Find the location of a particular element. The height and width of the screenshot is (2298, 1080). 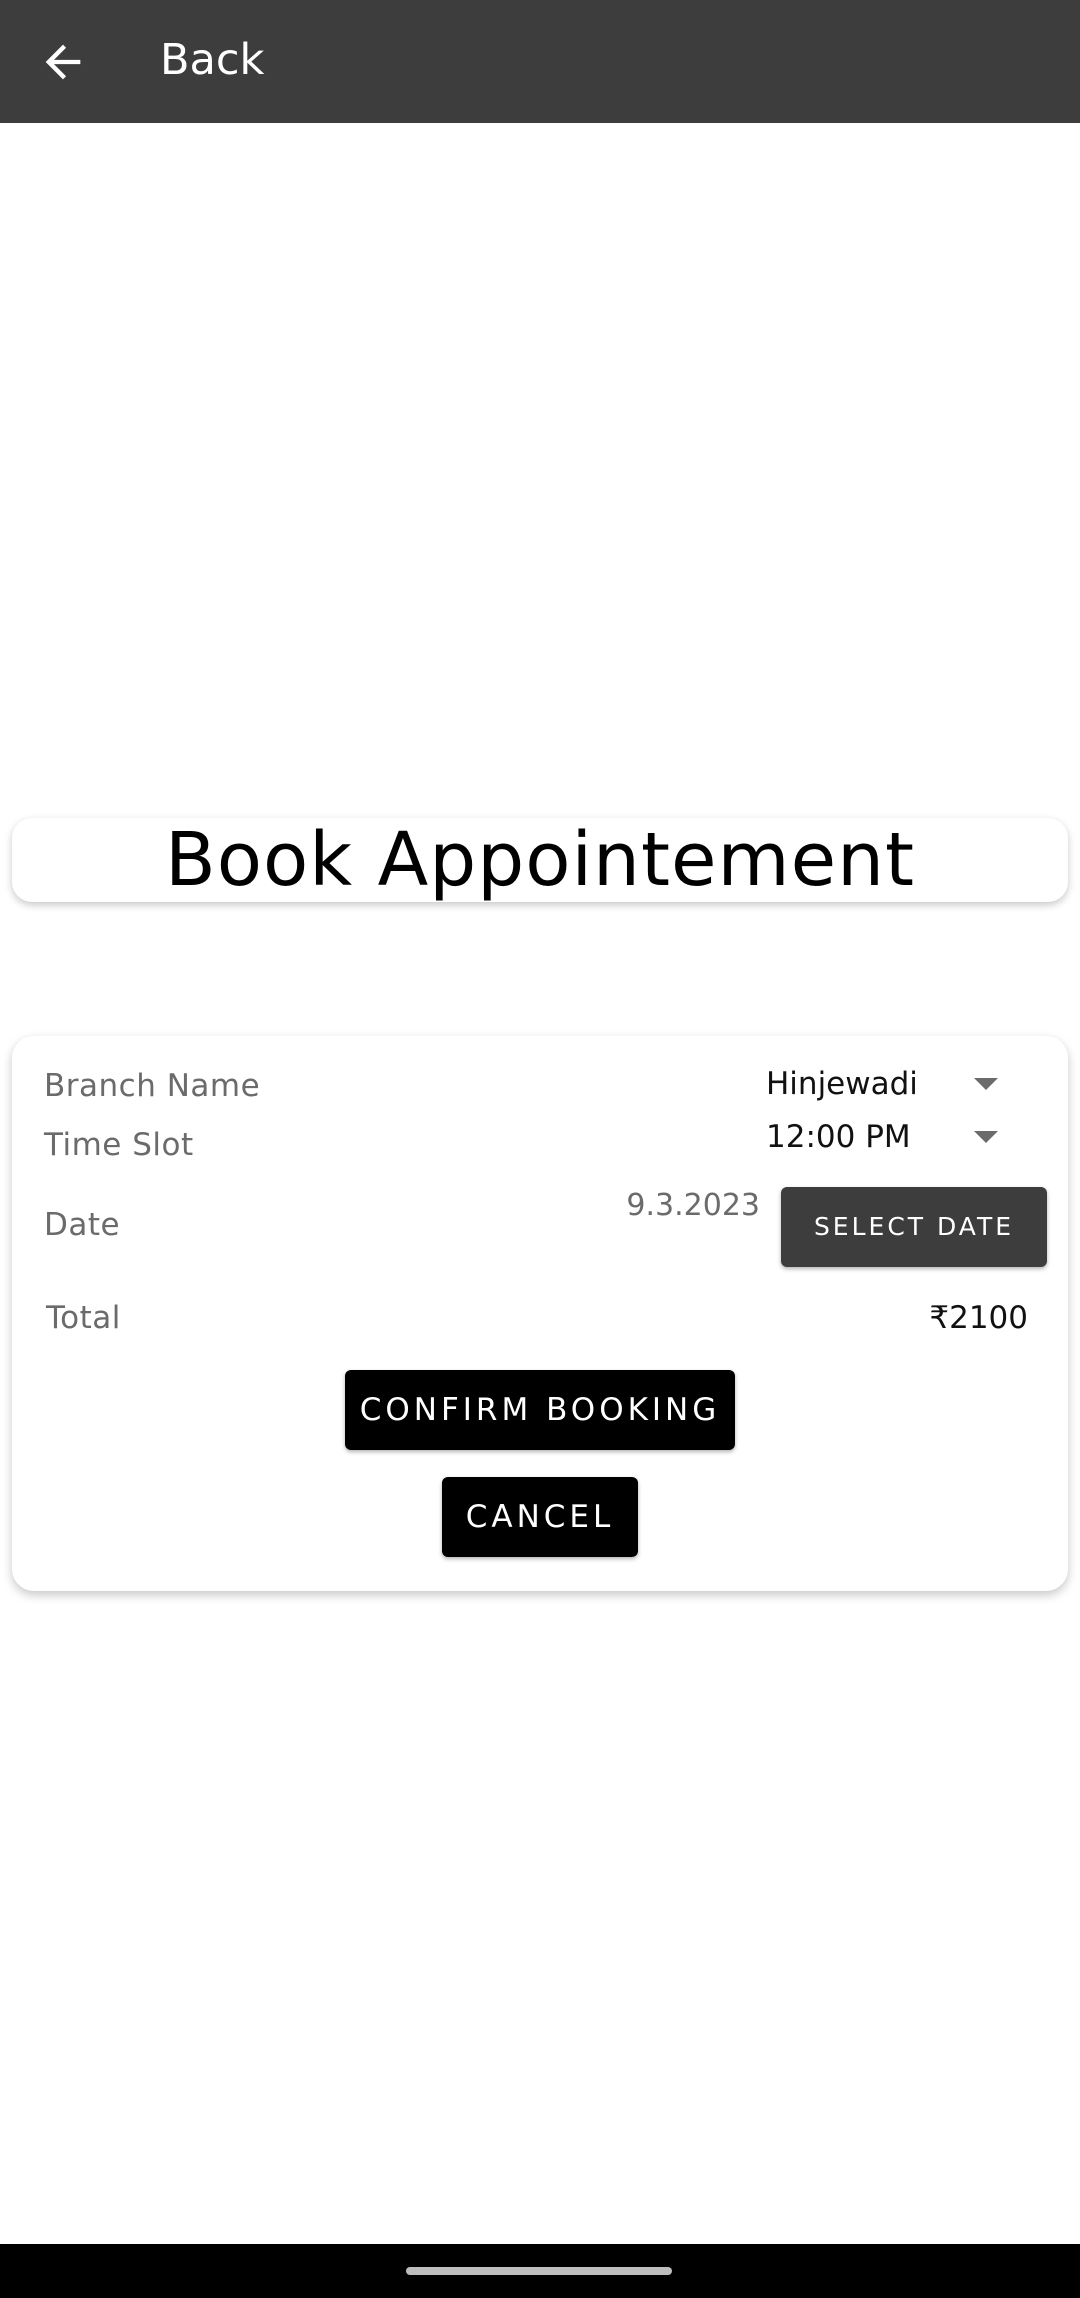

home-indicator is located at coordinates (539, 2271).